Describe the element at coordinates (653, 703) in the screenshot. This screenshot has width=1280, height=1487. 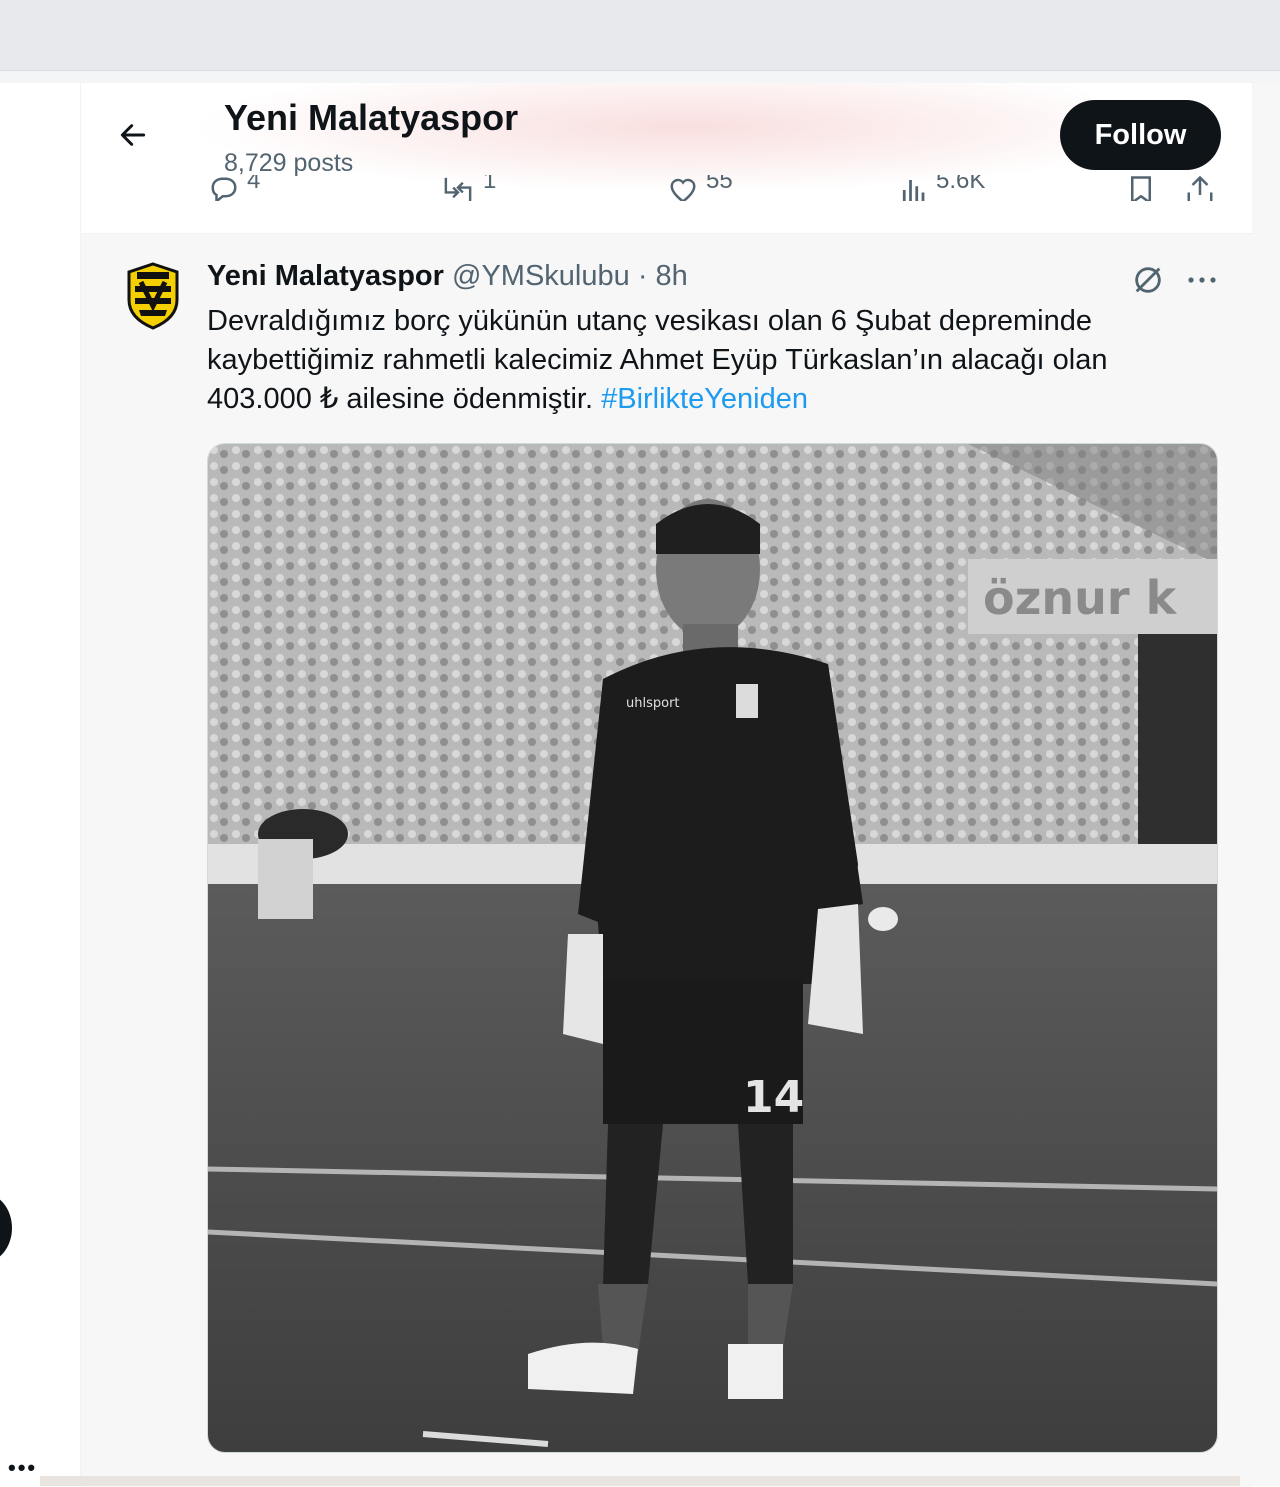
I see `shirt-brand-text: uhlsport` at that location.